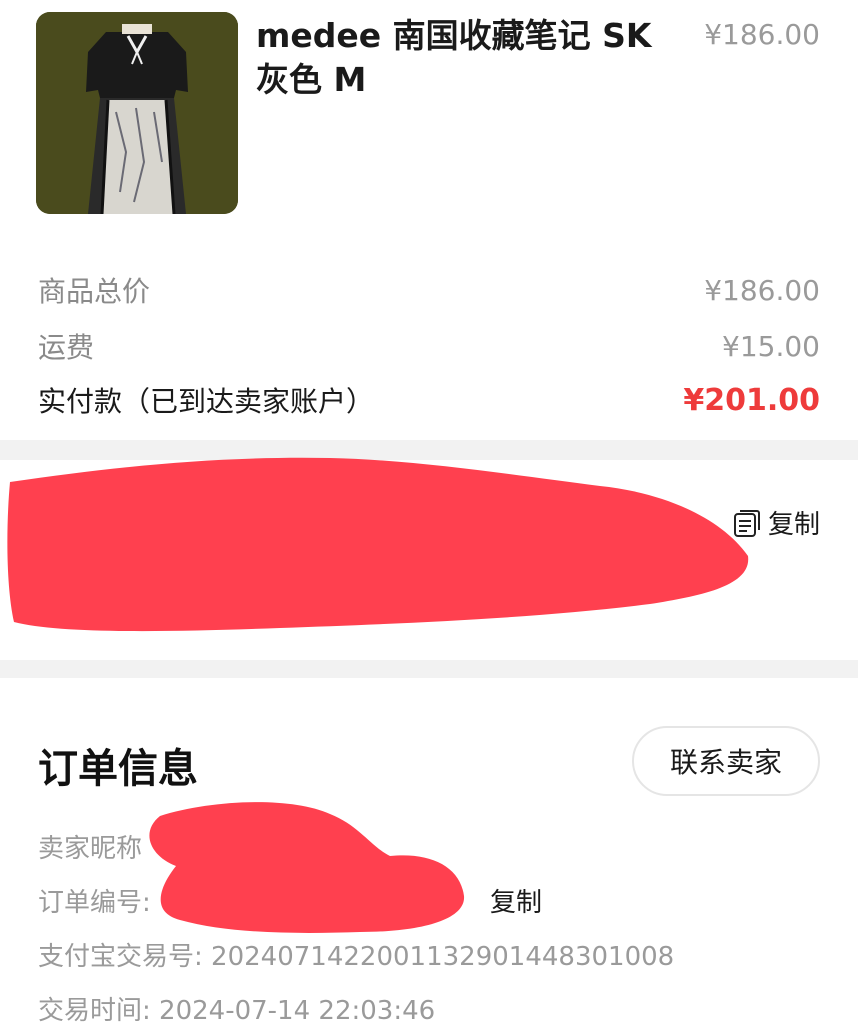  Describe the element at coordinates (429, 400) in the screenshot. I see `paid-row: 实付款（已到达卖家账户） ¥201.00` at that location.